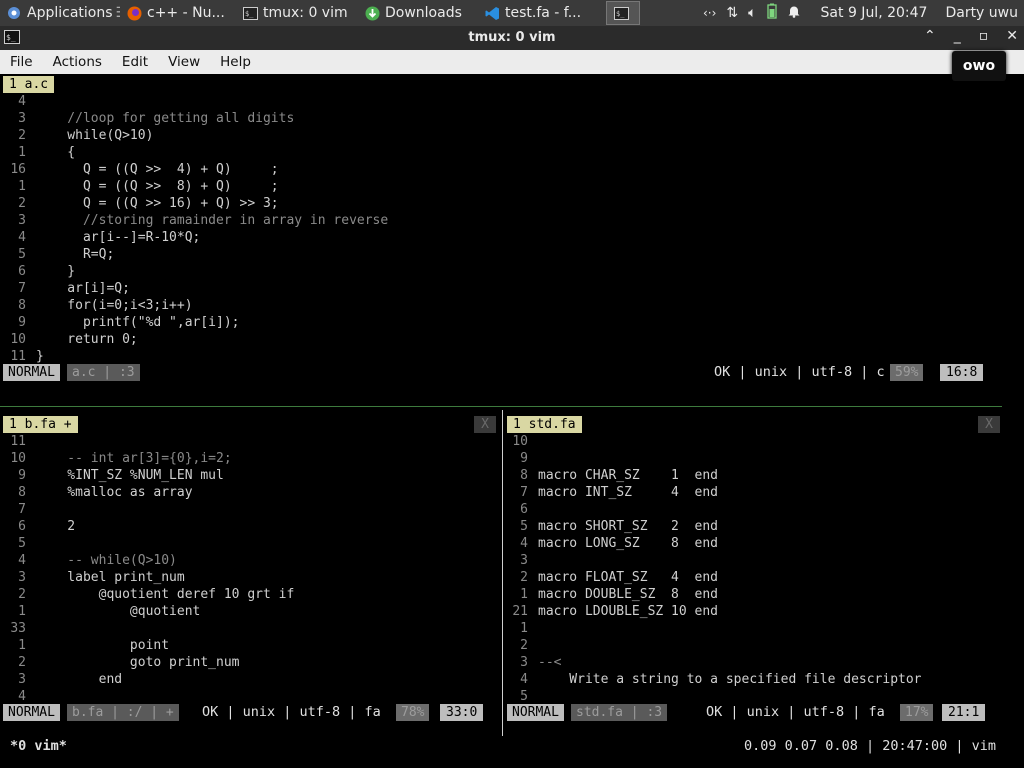  Describe the element at coordinates (520, 441) in the screenshot. I see `line-number: 10` at that location.